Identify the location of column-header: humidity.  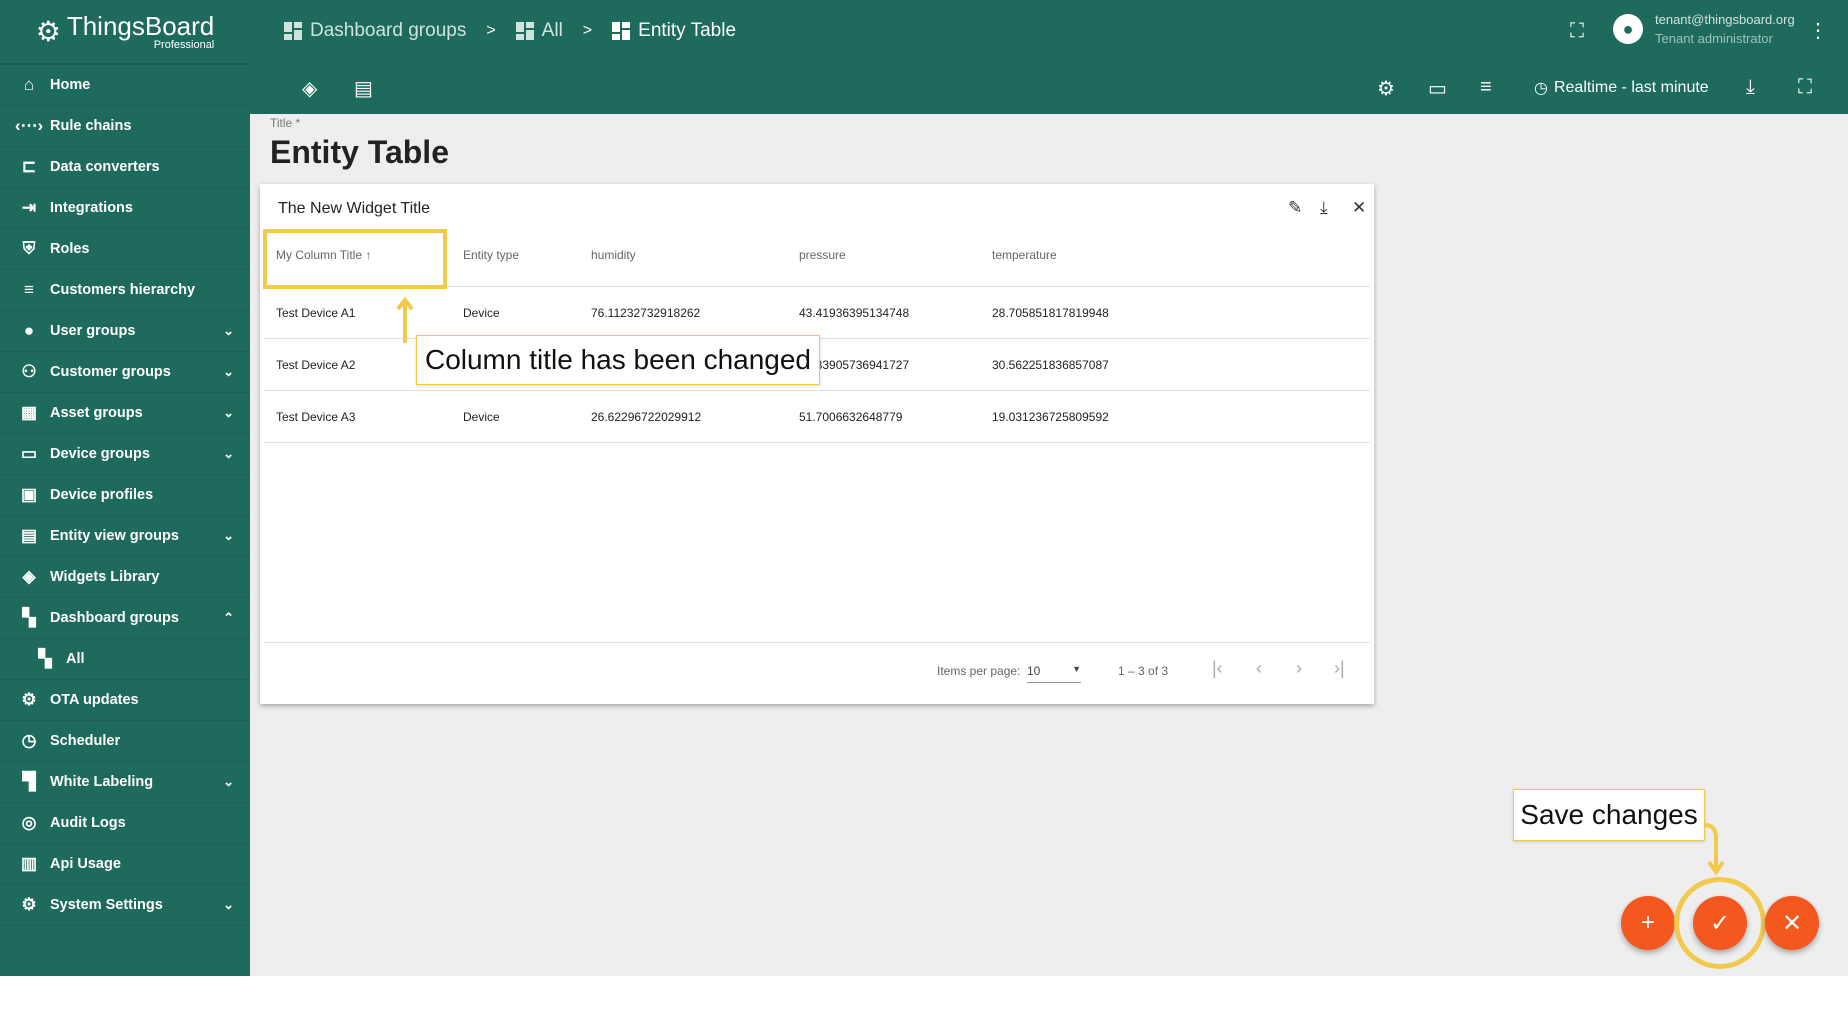
(613, 255).